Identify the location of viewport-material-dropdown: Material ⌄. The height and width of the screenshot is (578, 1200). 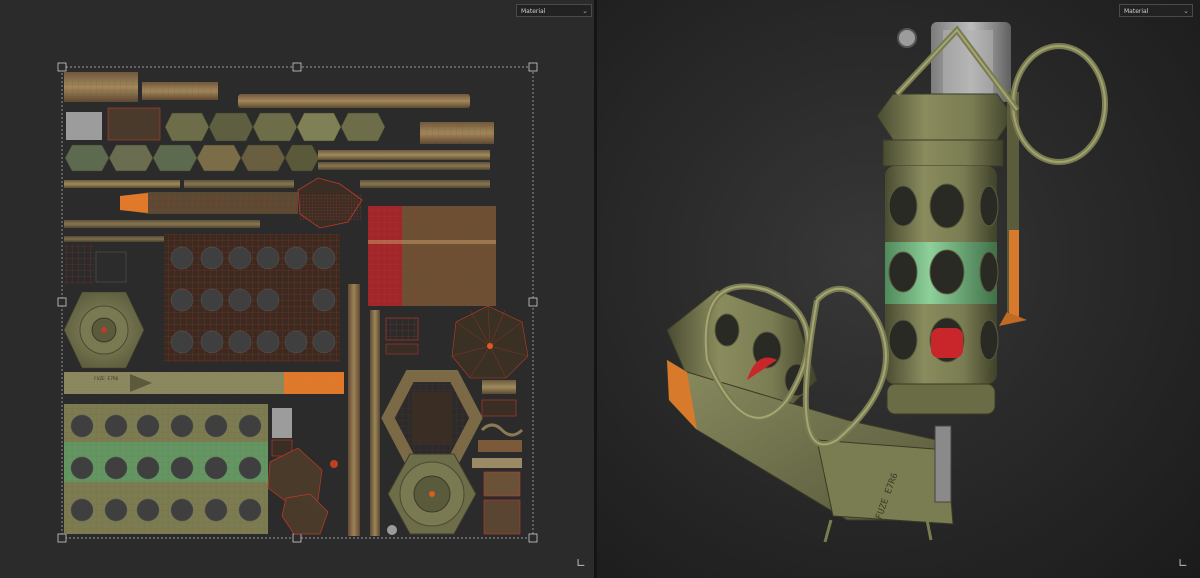
(1156, 10).